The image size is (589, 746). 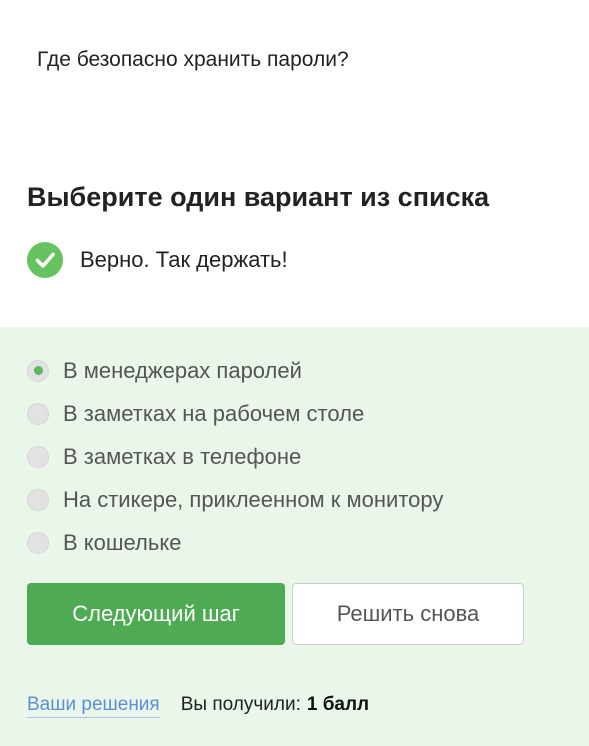 I want to click on option-label: В заметках в телефоне, so click(x=182, y=456).